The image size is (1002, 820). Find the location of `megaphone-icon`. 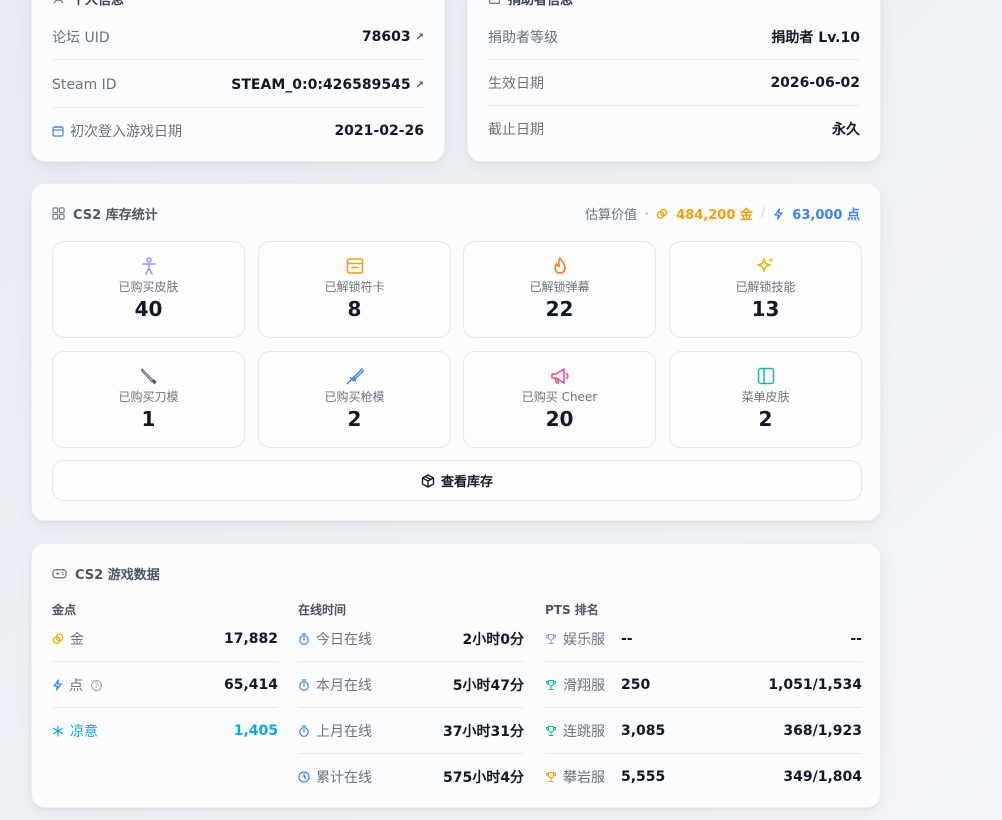

megaphone-icon is located at coordinates (559, 376).